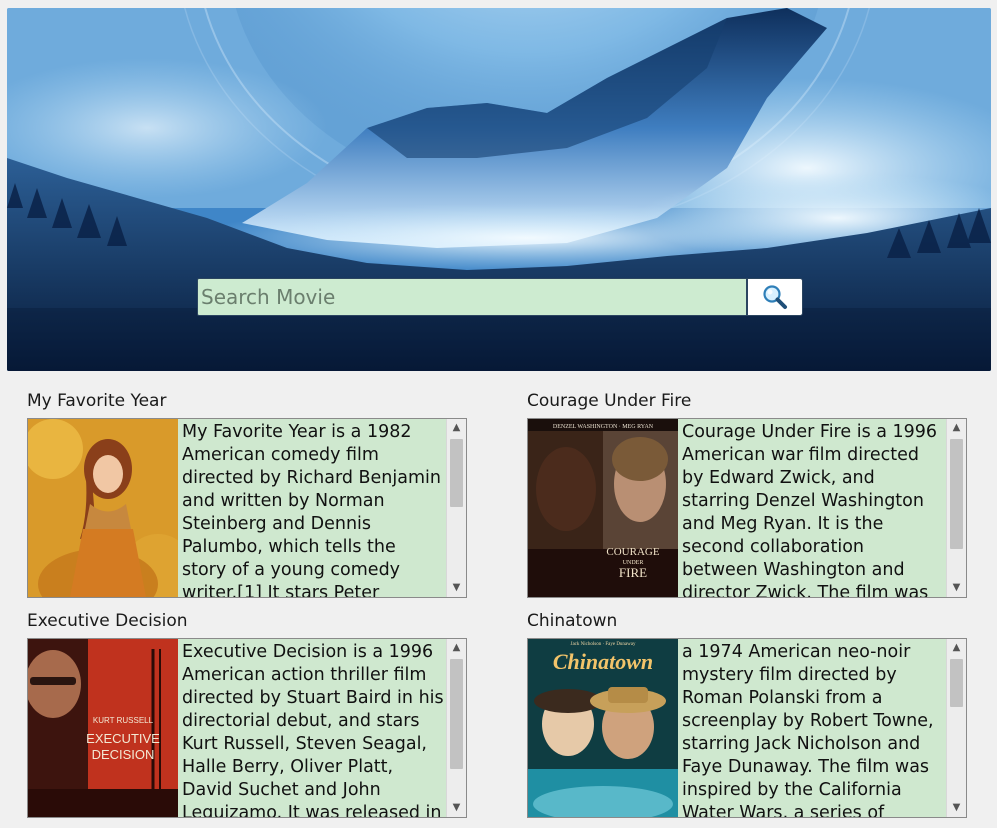  I want to click on movie-title: Courage Under Fire, so click(609, 401).